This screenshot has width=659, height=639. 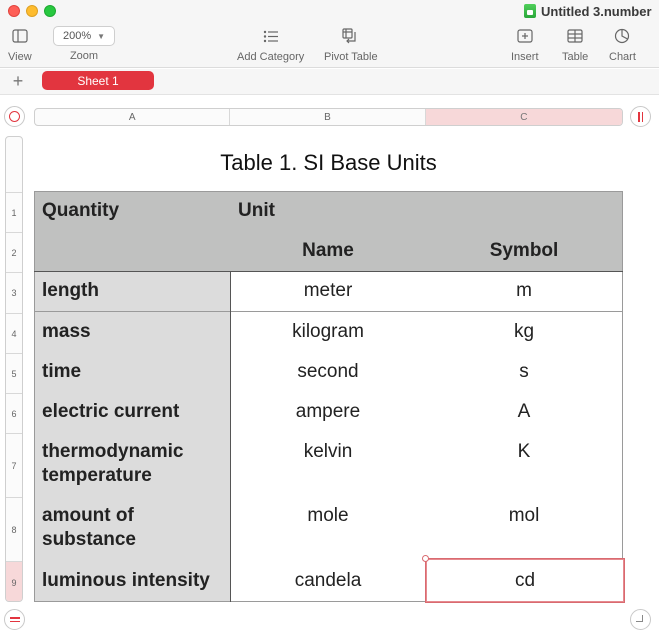 What do you see at coordinates (70, 290) in the screenshot?
I see `quantity-text: length` at bounding box center [70, 290].